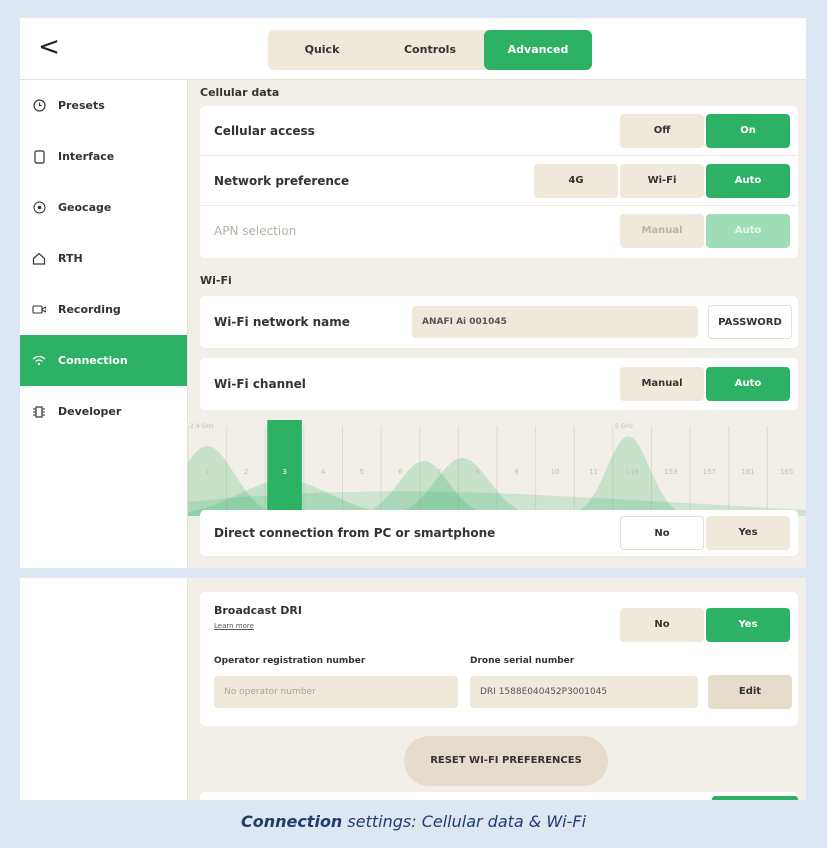 Image resolution: width=827 pixels, height=848 pixels. I want to click on channel-label: 4, so click(323, 472).